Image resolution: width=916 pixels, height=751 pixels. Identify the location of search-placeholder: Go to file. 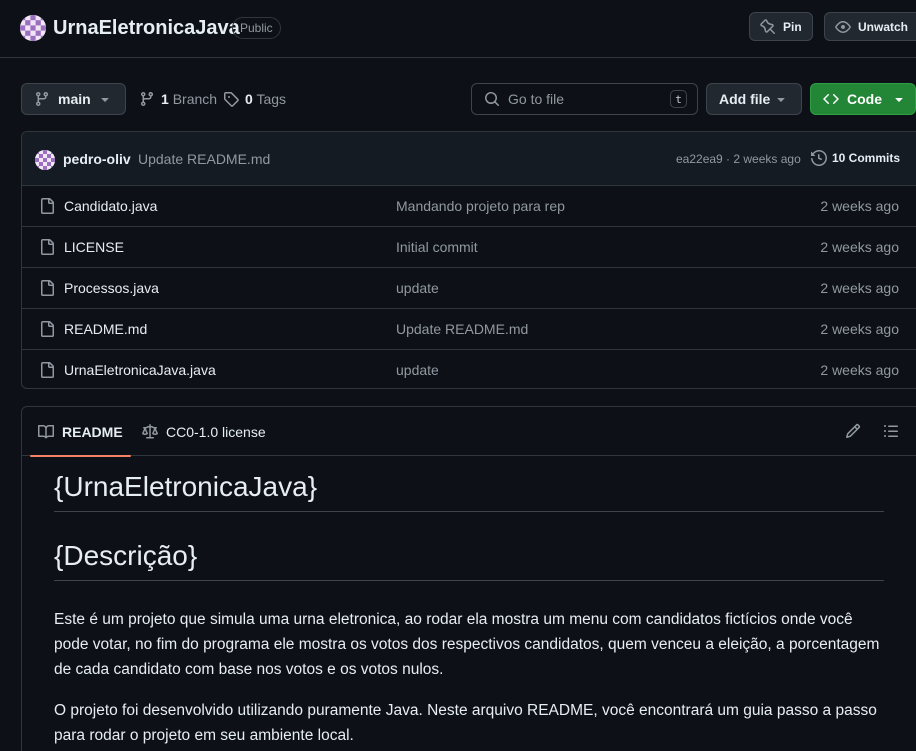
(536, 99).